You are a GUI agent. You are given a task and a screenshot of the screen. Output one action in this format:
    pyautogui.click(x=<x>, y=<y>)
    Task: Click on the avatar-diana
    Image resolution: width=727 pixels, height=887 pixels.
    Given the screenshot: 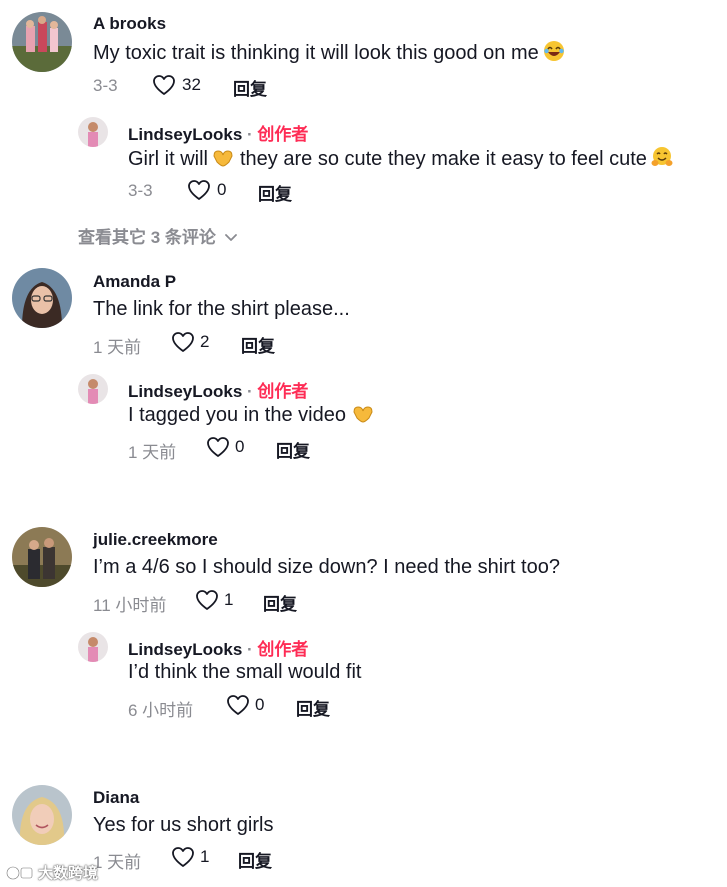 What is the action you would take?
    pyautogui.click(x=42, y=815)
    